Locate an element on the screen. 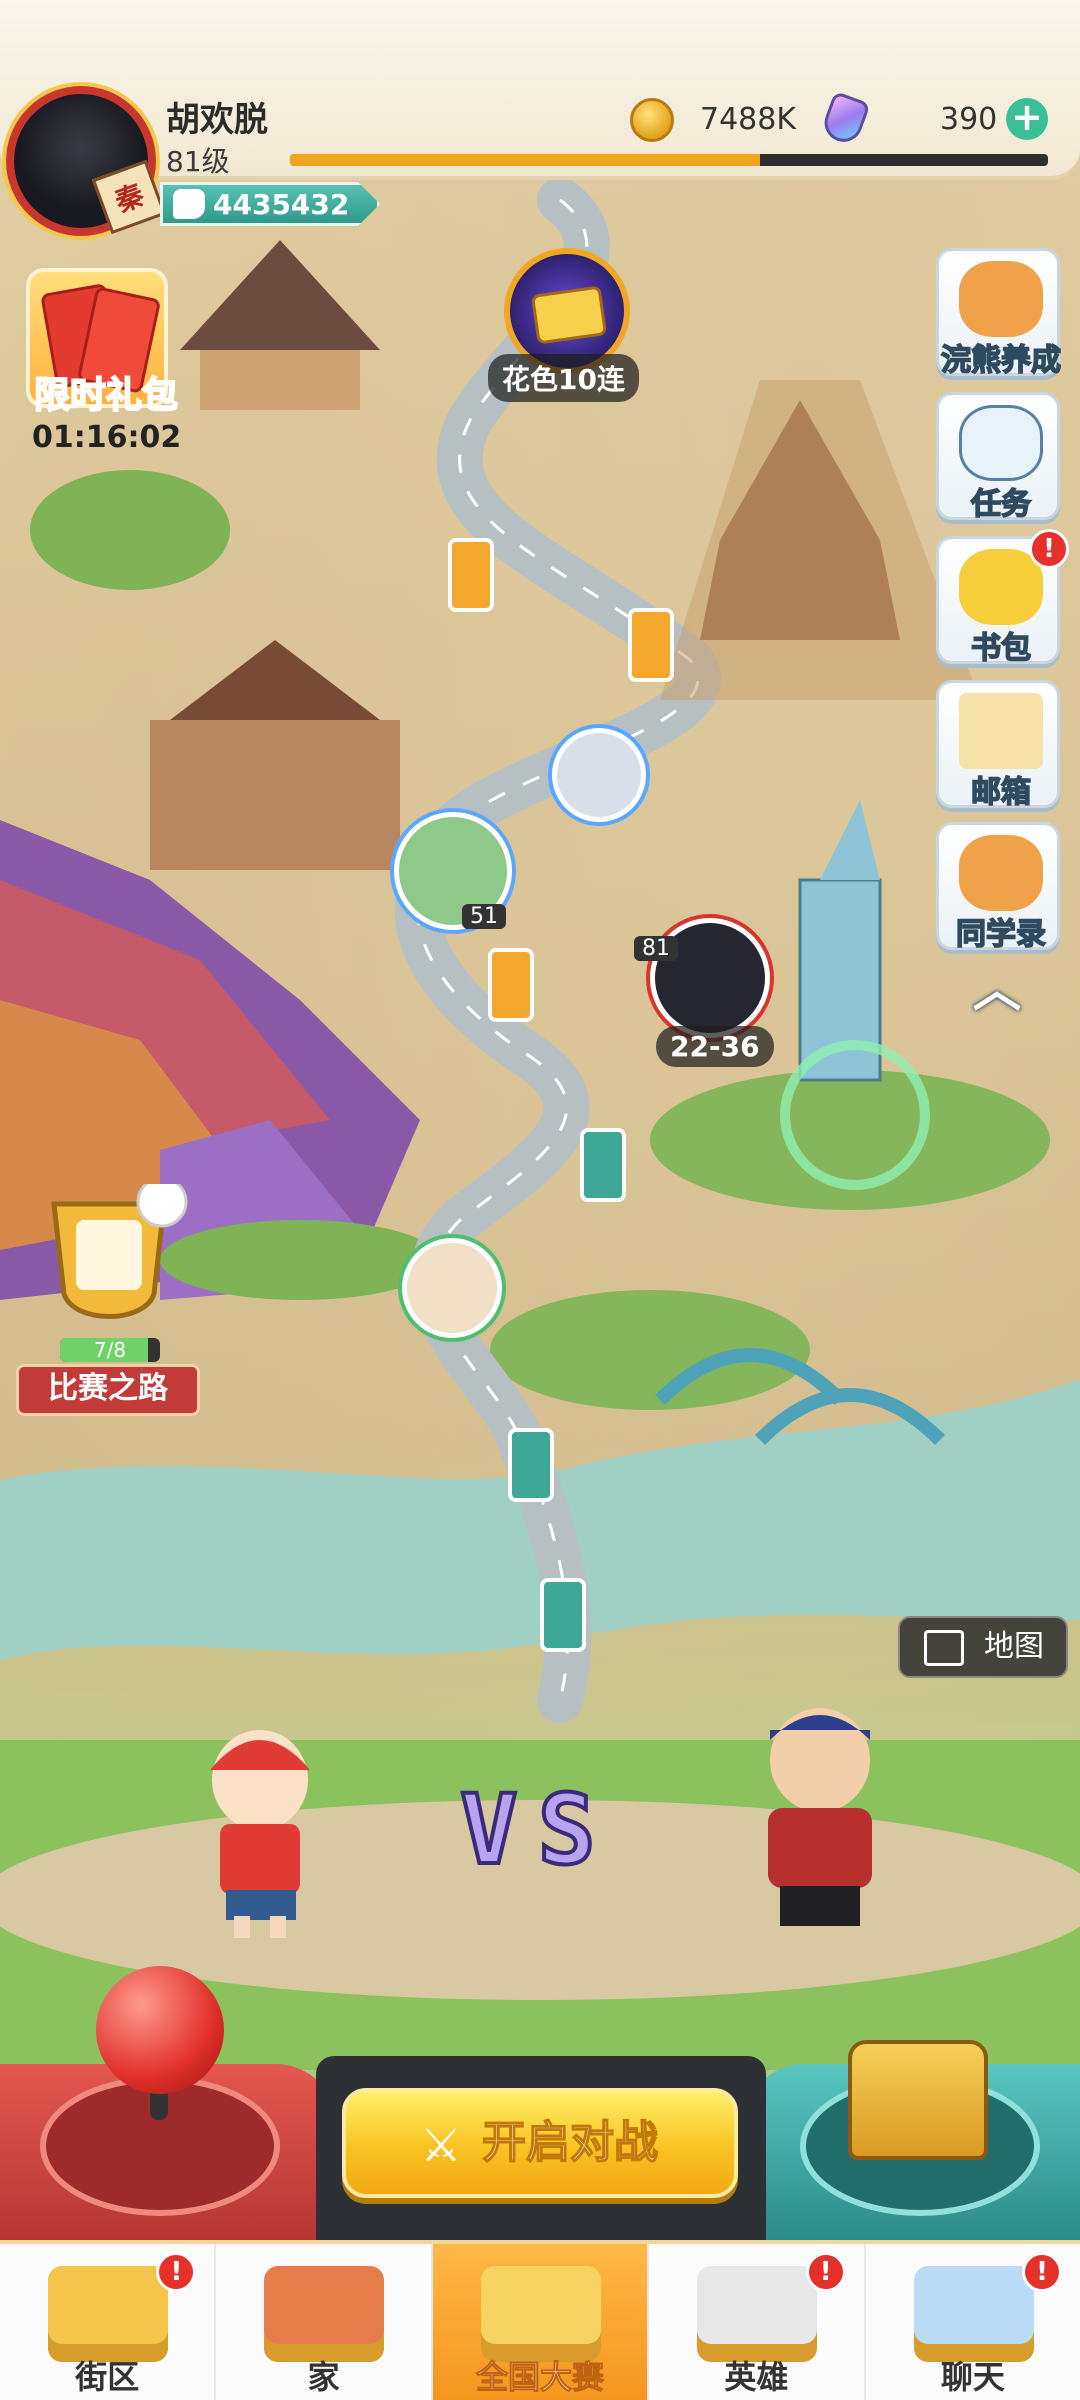 Image resolution: width=1080 pixels, height=2400 pixels. collapse-menu-icon: ︿ is located at coordinates (997, 990).